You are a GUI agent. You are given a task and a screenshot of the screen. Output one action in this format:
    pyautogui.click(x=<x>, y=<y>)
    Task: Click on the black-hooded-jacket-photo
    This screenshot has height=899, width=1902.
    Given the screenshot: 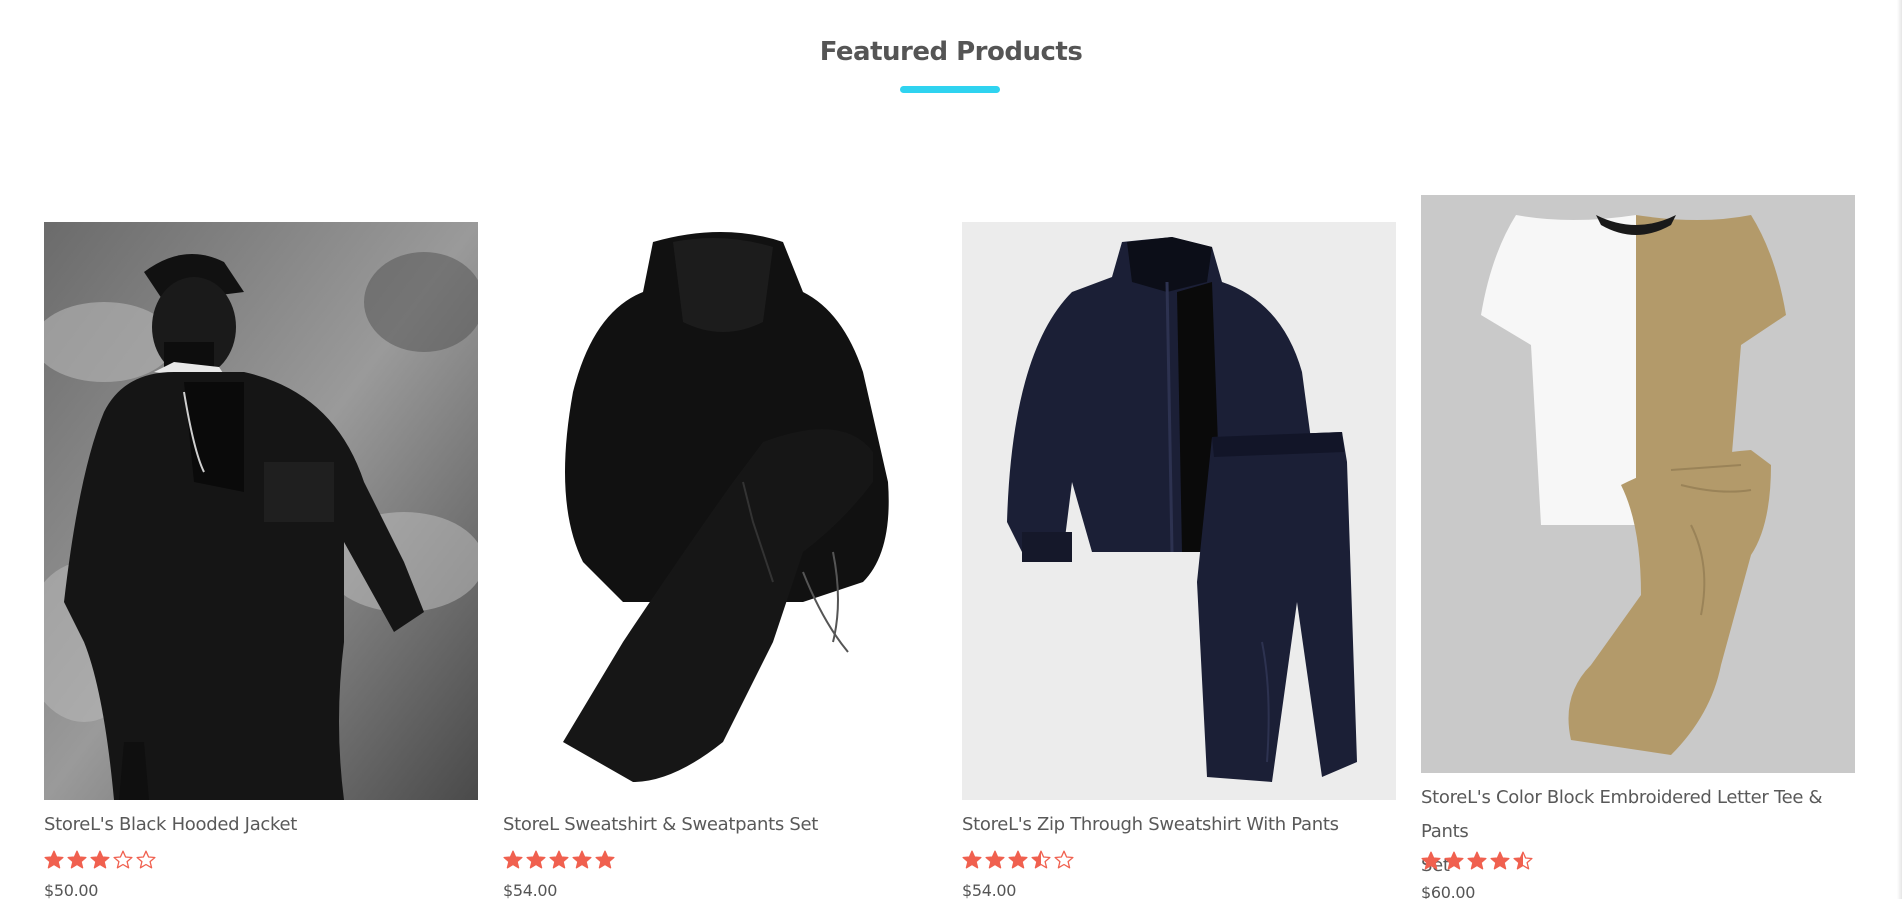 What is the action you would take?
    pyautogui.click(x=261, y=511)
    